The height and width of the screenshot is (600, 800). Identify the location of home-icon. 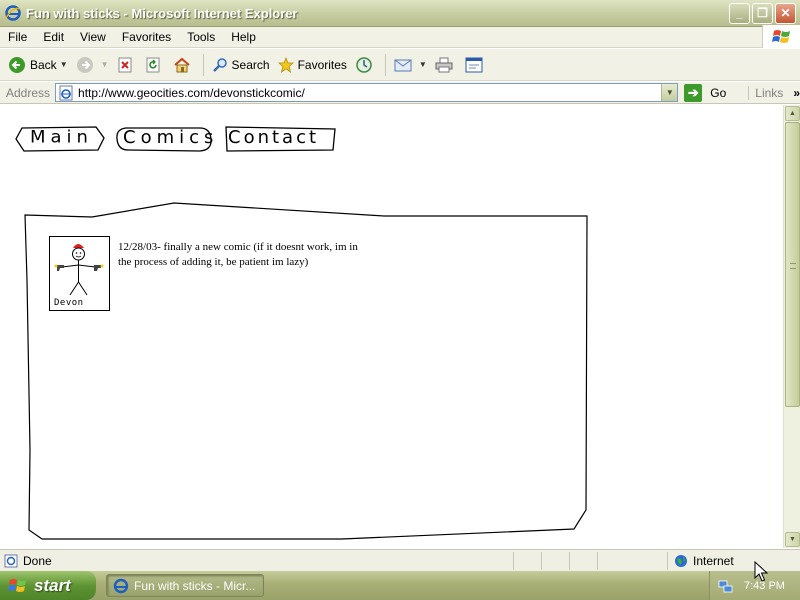
(181, 64).